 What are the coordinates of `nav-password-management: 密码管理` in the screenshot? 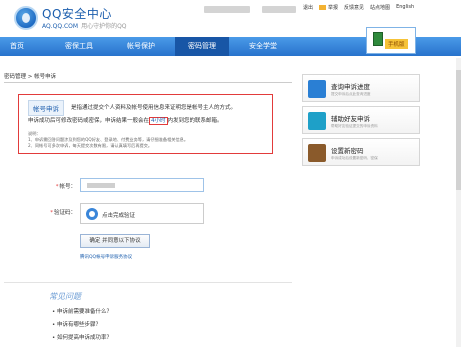 It's located at (202, 46).